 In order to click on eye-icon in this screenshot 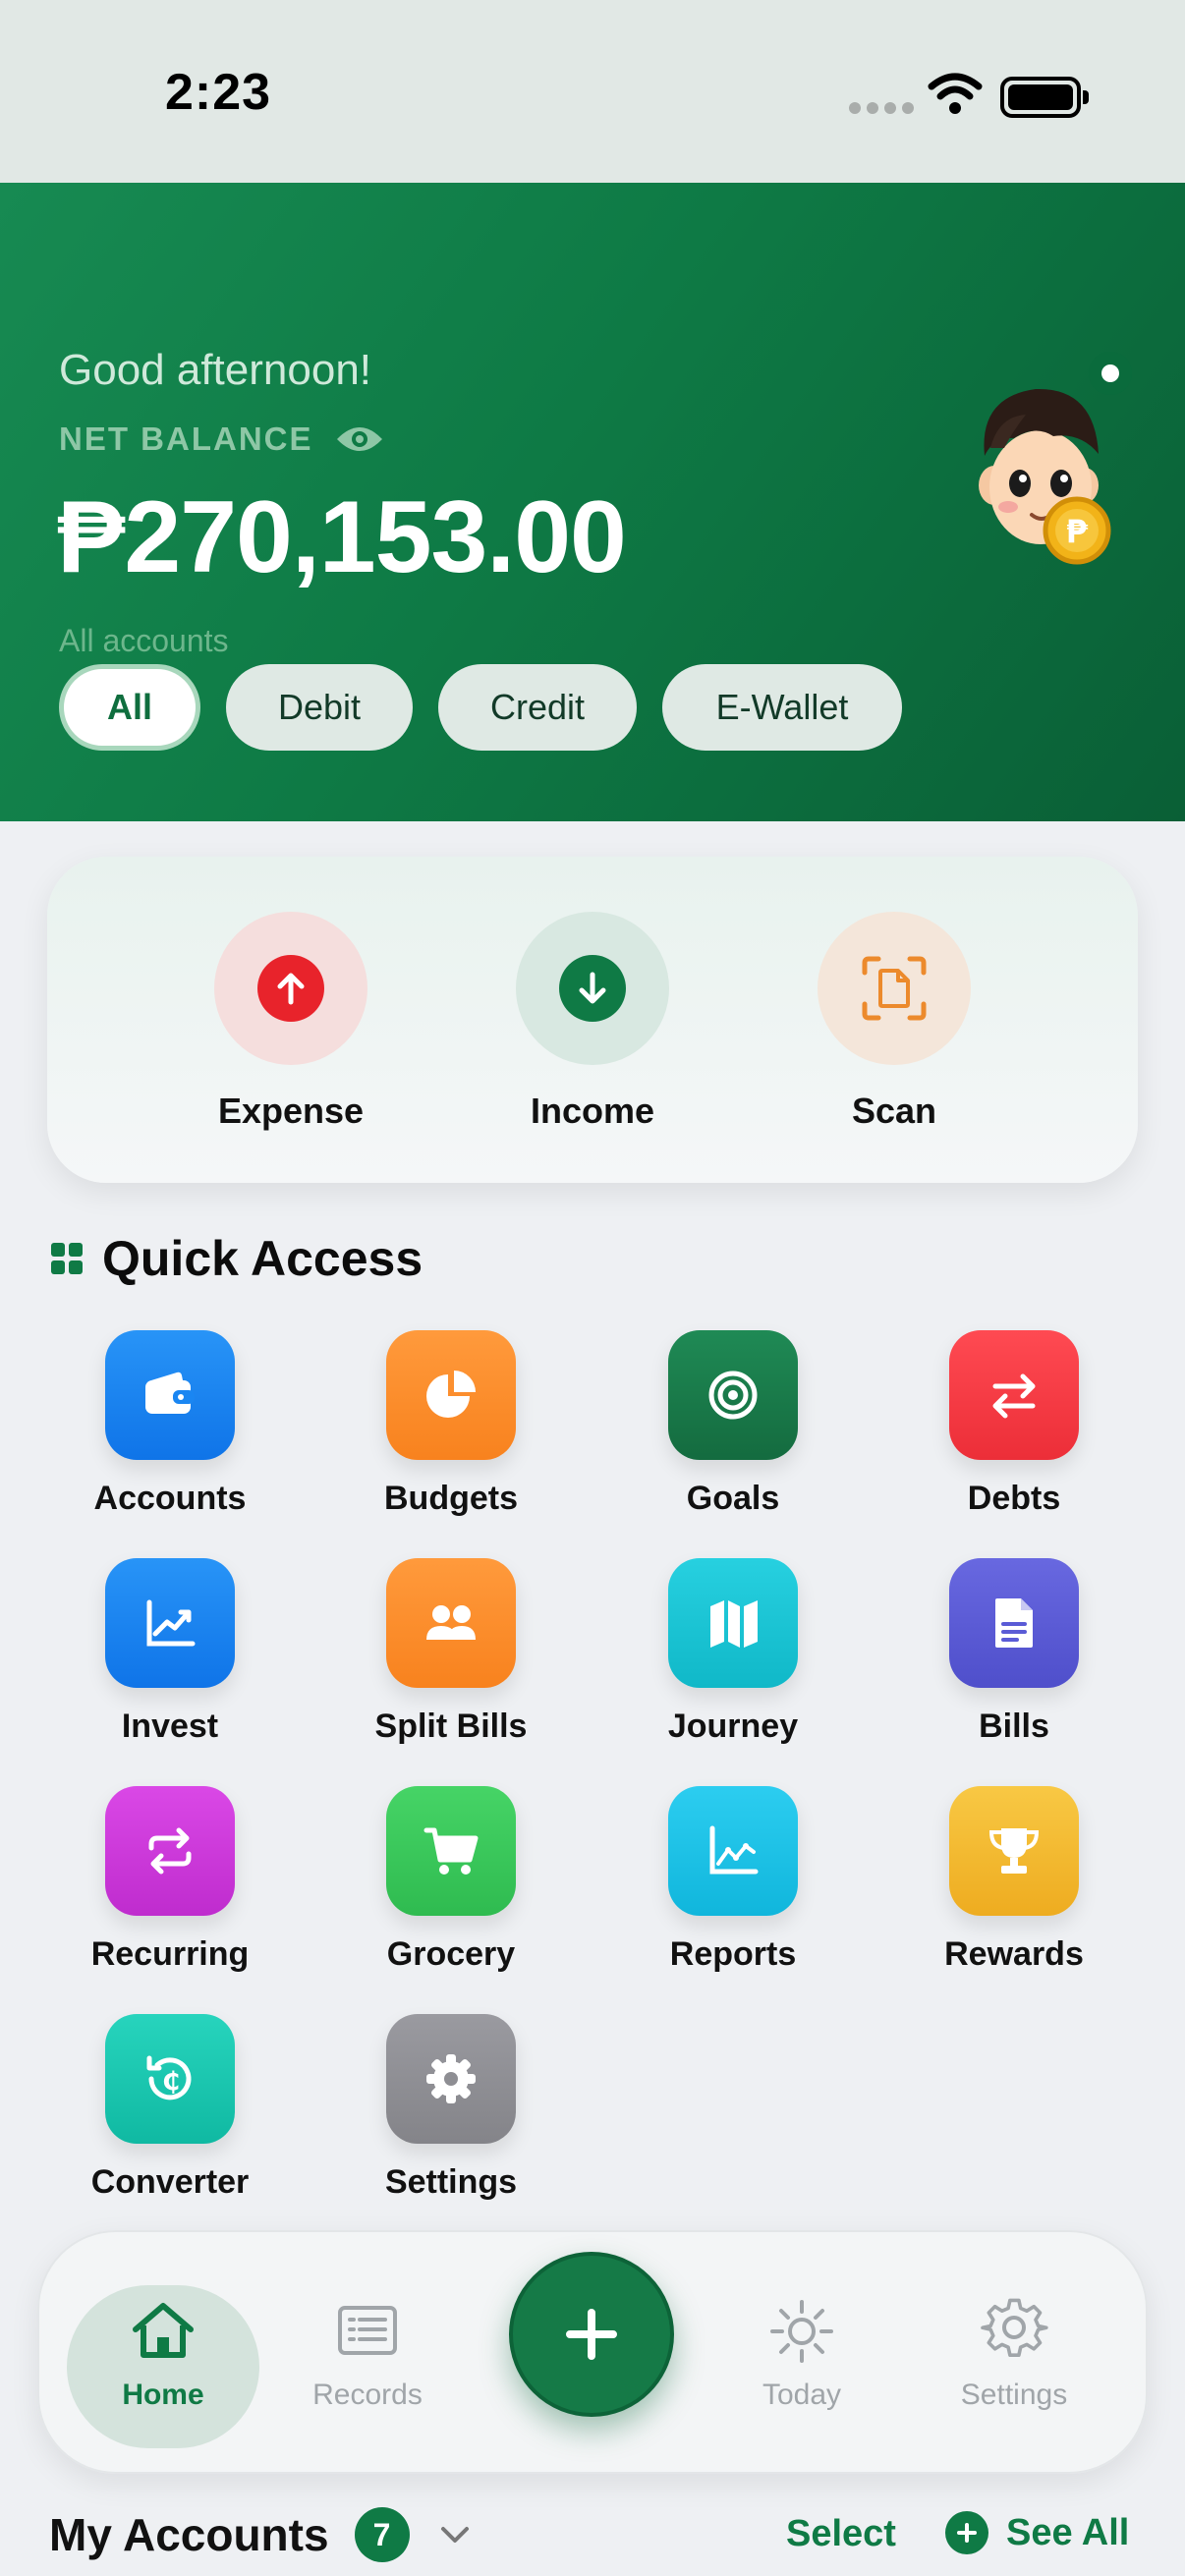, I will do `click(359, 439)`.